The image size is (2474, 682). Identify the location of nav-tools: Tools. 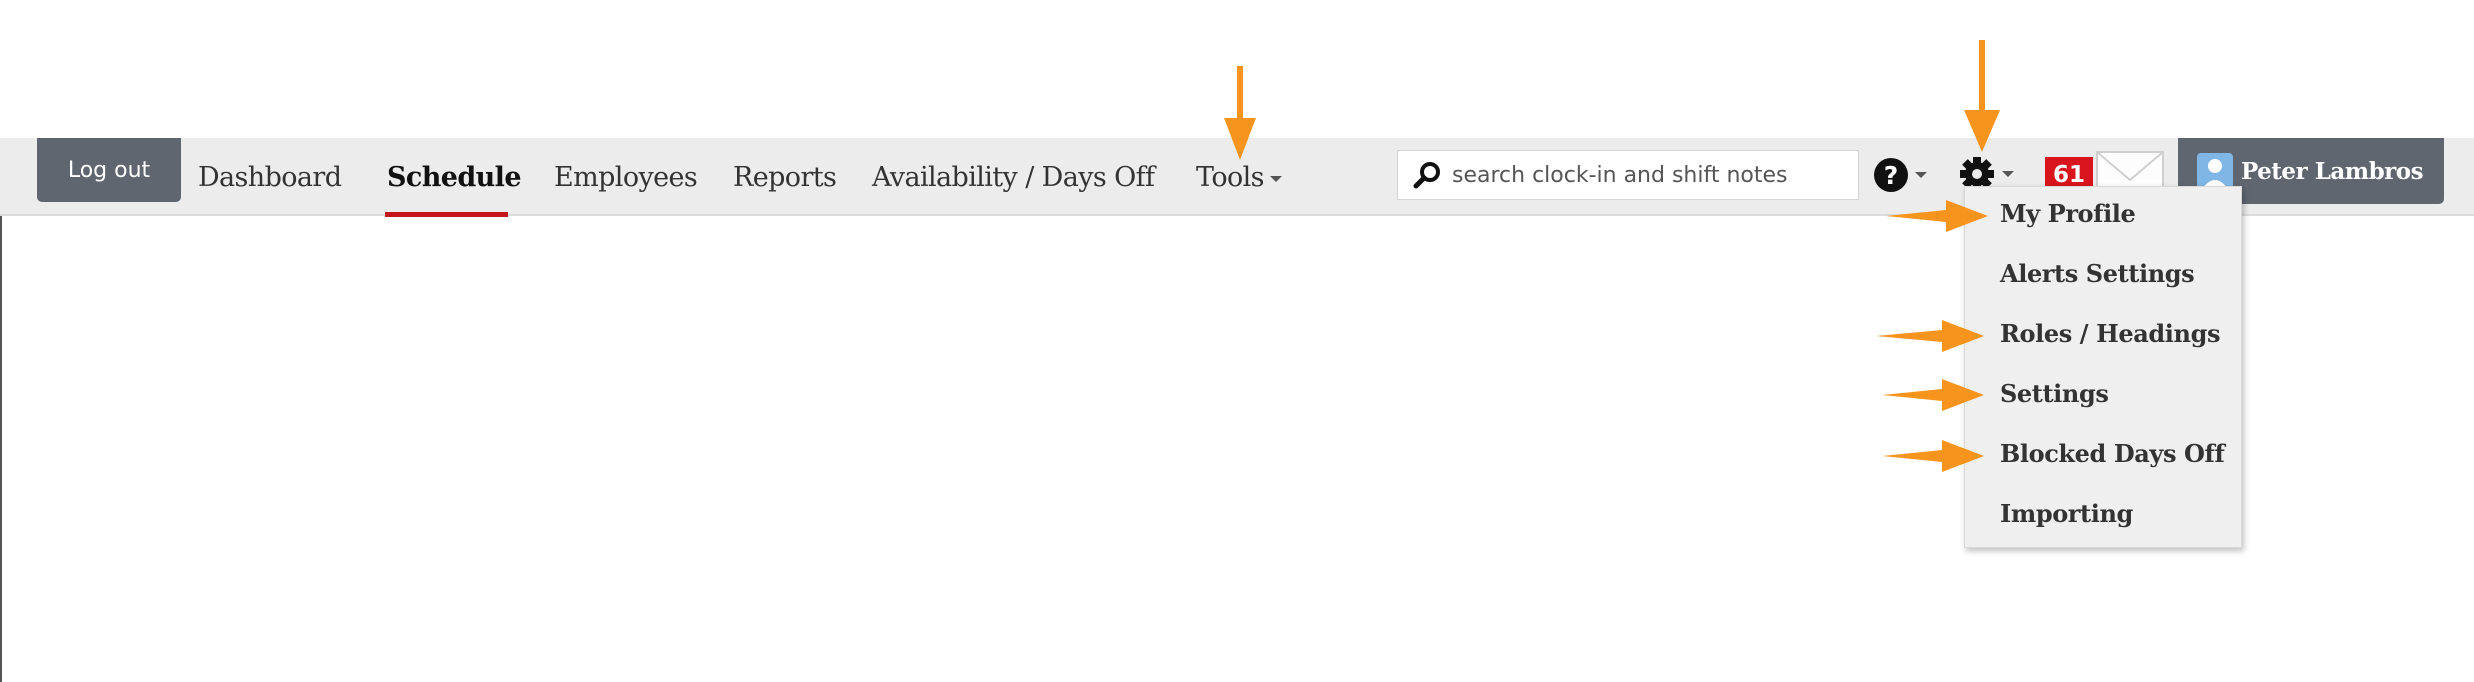
(1239, 178).